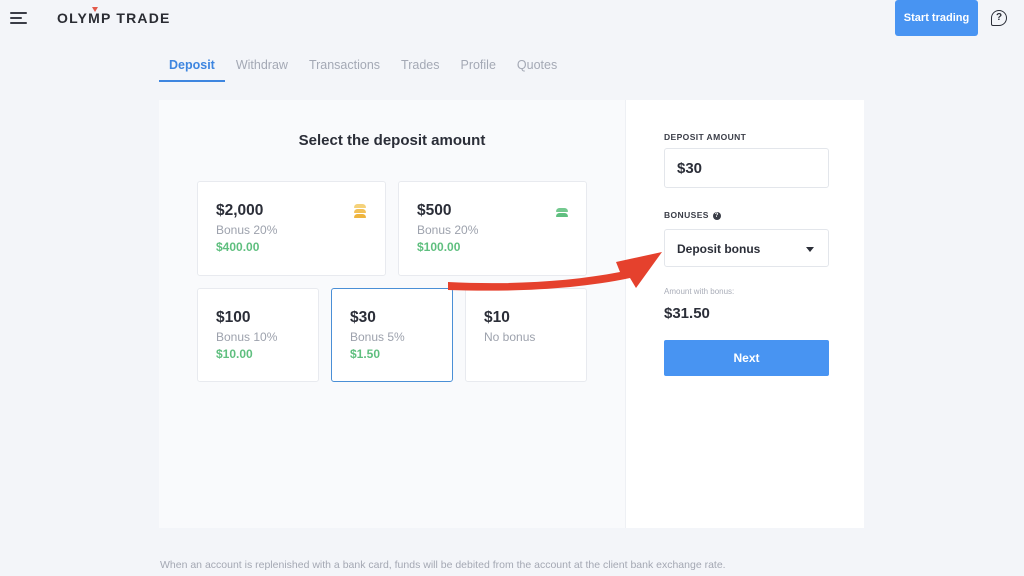  Describe the element at coordinates (365, 354) in the screenshot. I see `bonus-value: $1.50` at that location.